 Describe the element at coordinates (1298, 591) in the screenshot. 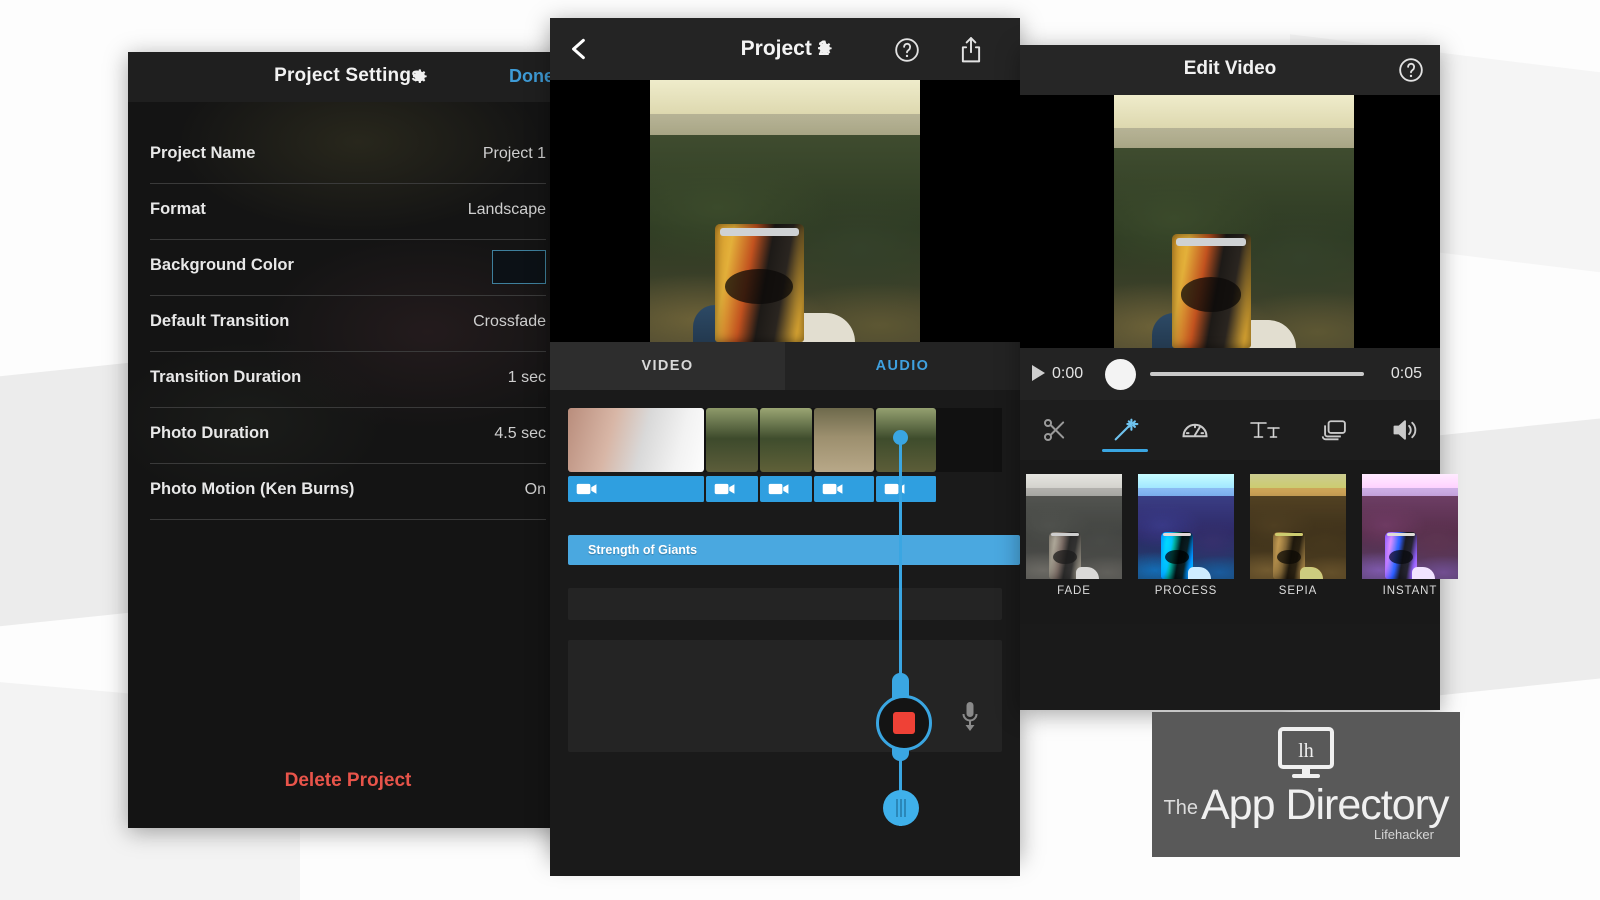

I see `filter-label: SEPIA` at that location.